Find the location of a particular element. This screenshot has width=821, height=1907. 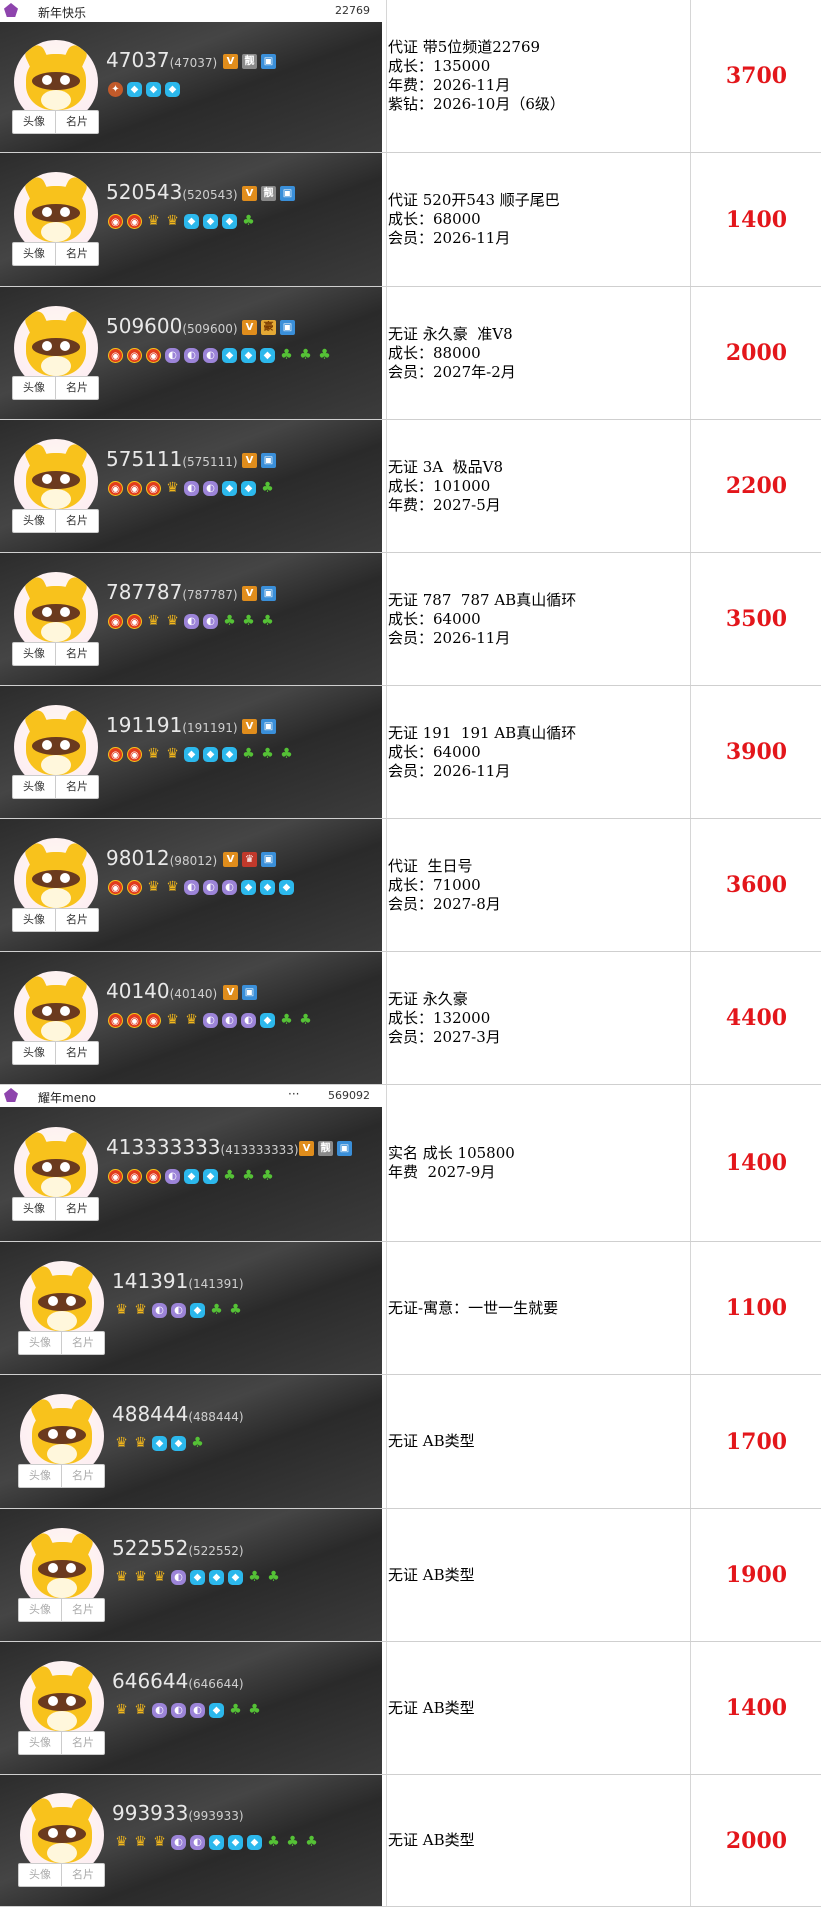

qq-number-paren: (47037) is located at coordinates (193, 63).